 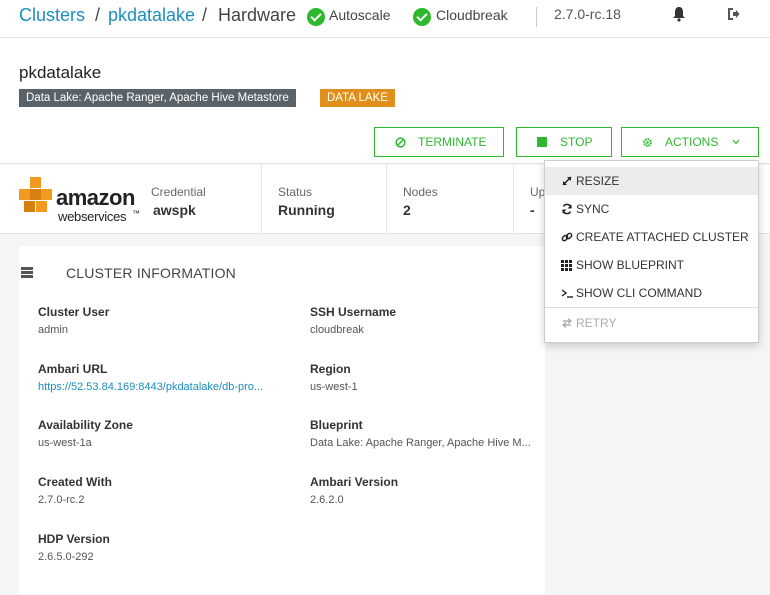 What do you see at coordinates (662, 237) in the screenshot?
I see `menu-item-label: CREATE ATTACHED CLUSTER` at bounding box center [662, 237].